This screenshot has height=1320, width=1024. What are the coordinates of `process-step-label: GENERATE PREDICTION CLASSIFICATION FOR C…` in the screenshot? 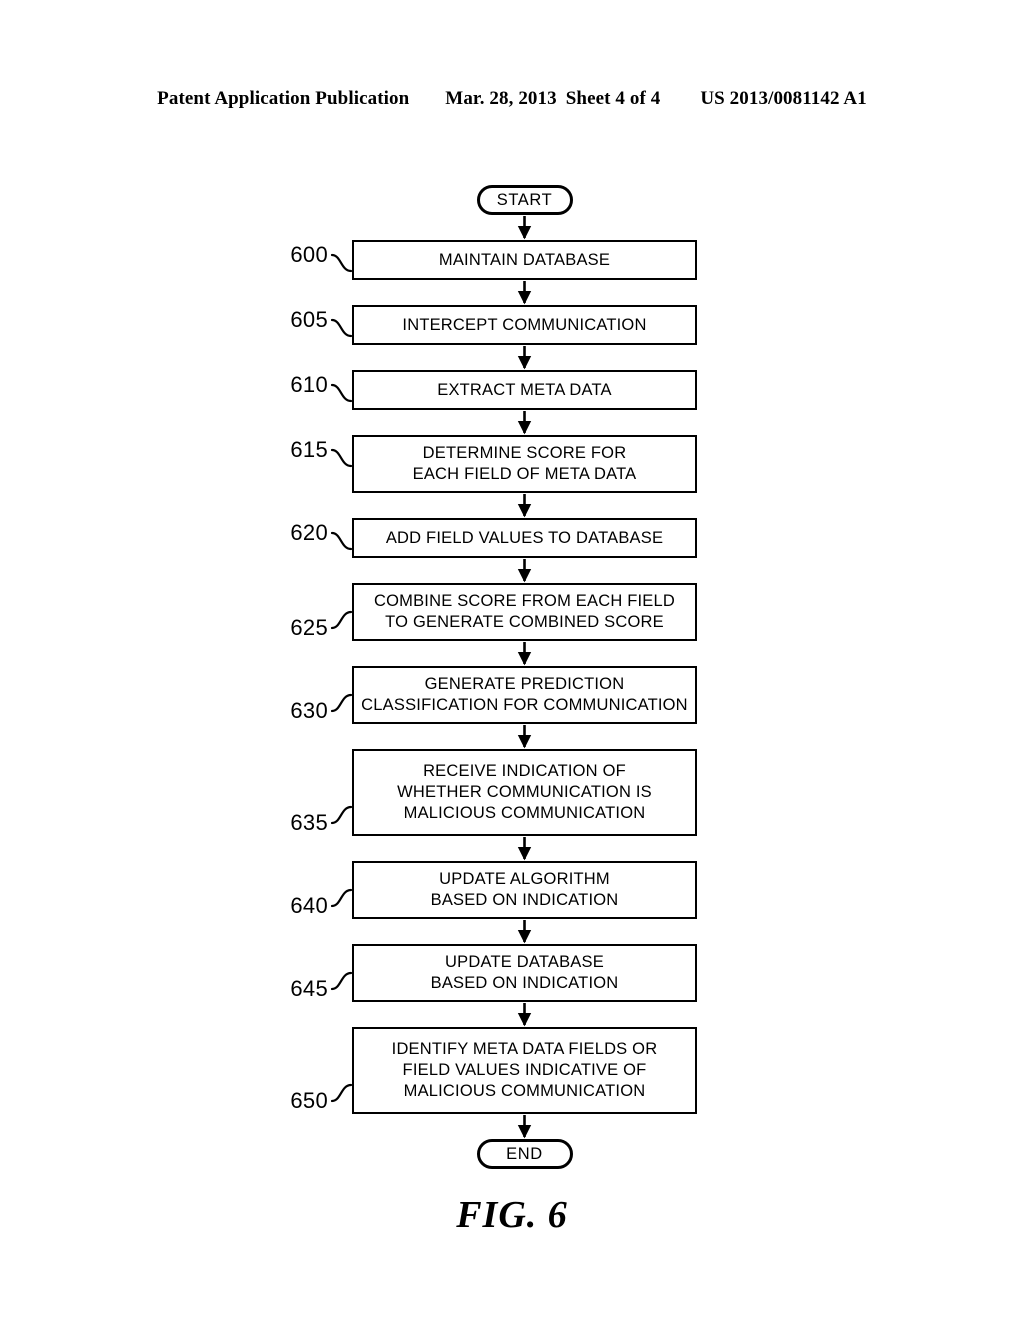 It's located at (524, 694).